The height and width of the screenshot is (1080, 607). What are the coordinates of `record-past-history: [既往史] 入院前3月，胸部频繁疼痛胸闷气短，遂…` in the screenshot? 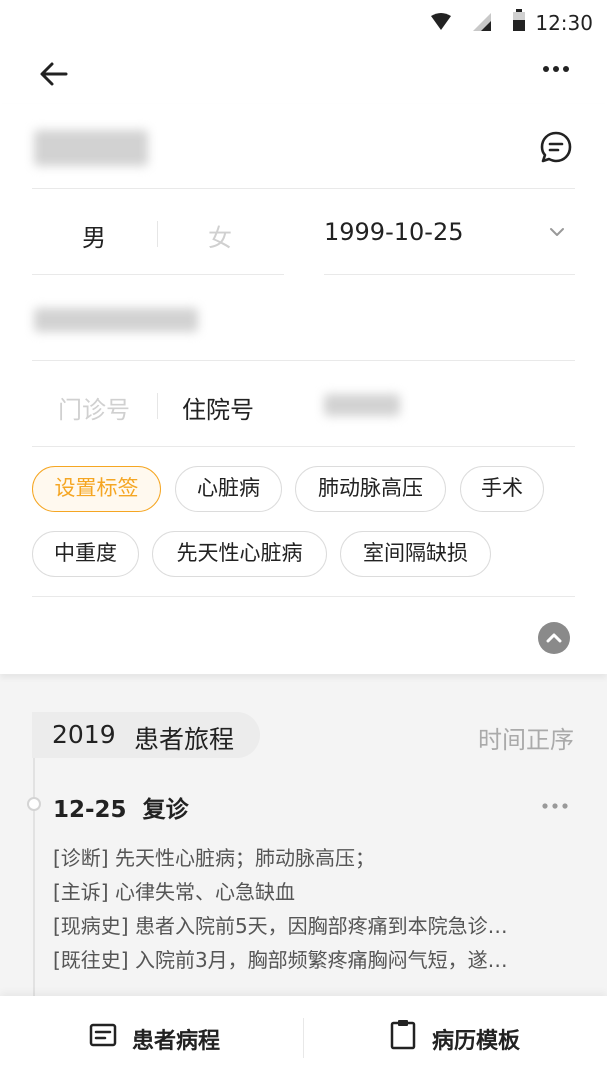 It's located at (280, 960).